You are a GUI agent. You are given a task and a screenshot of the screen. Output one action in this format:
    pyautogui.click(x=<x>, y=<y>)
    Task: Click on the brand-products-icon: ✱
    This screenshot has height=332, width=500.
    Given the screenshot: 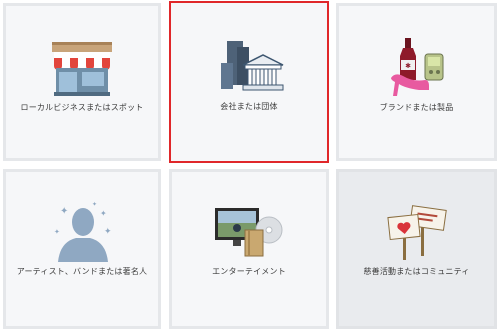 What is the action you would take?
    pyautogui.click(x=416, y=67)
    